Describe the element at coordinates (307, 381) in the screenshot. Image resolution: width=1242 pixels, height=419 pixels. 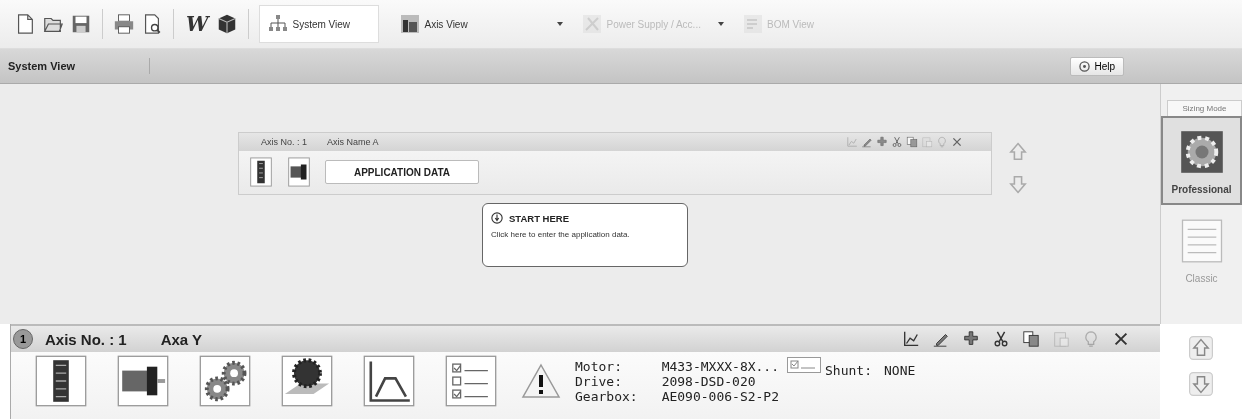
I see `conveyor-icon` at that location.